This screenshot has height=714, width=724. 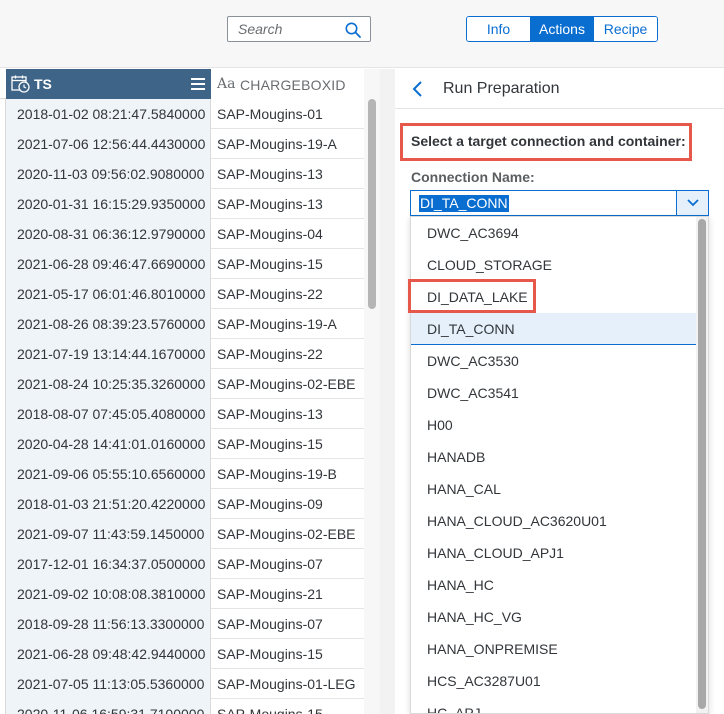 What do you see at coordinates (287, 504) in the screenshot?
I see `cell-chargeboxid: SAP-Mougins-09` at bounding box center [287, 504].